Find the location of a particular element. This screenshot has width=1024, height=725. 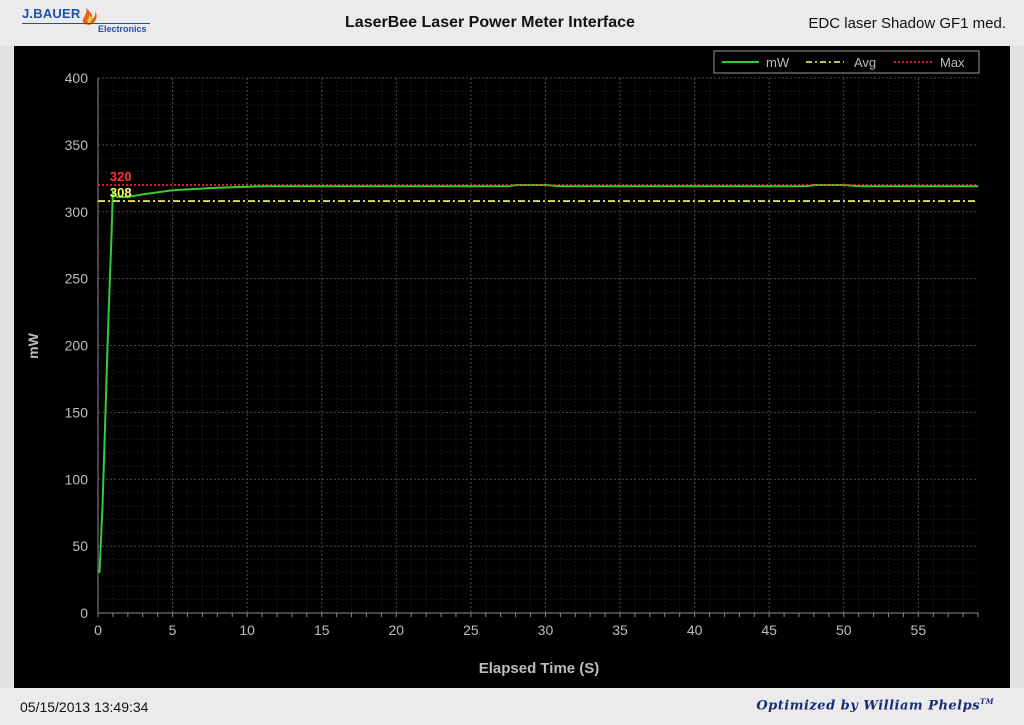

x-tick-label: 40 is located at coordinates (695, 630).